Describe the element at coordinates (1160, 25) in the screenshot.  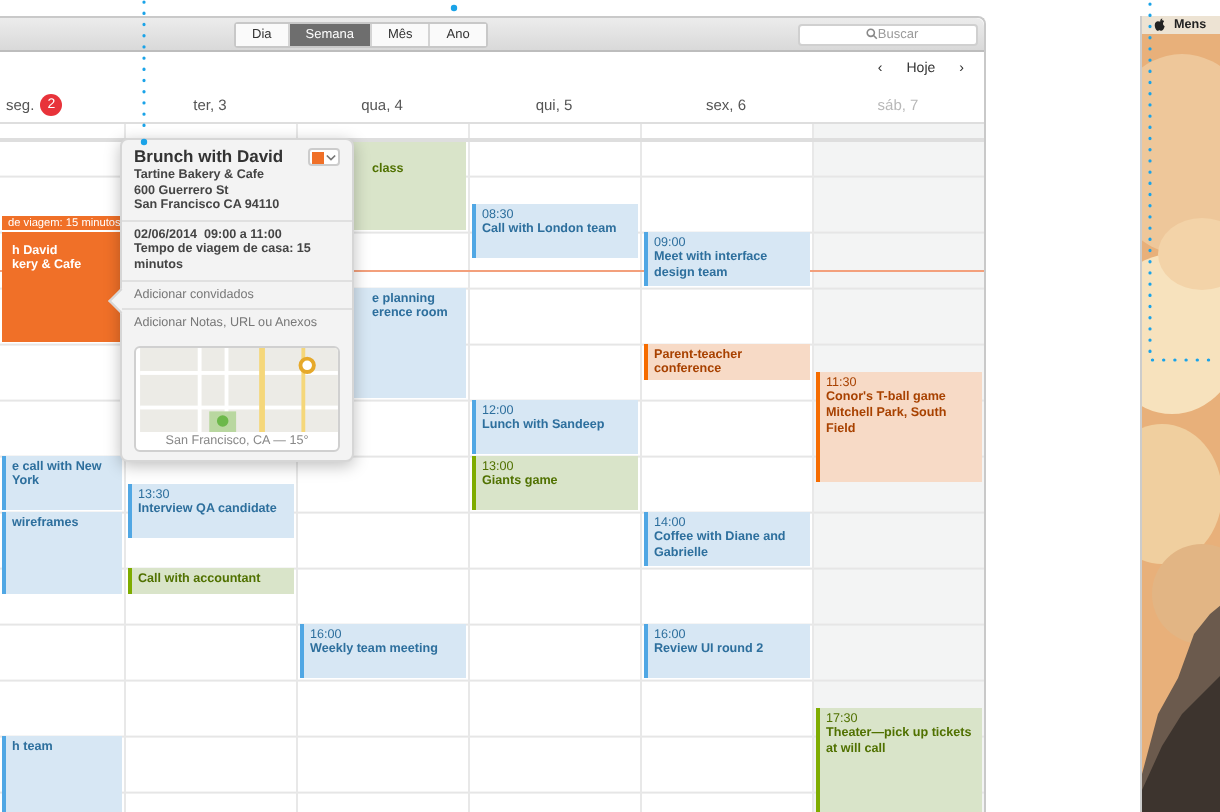
I see `apple-icon` at that location.